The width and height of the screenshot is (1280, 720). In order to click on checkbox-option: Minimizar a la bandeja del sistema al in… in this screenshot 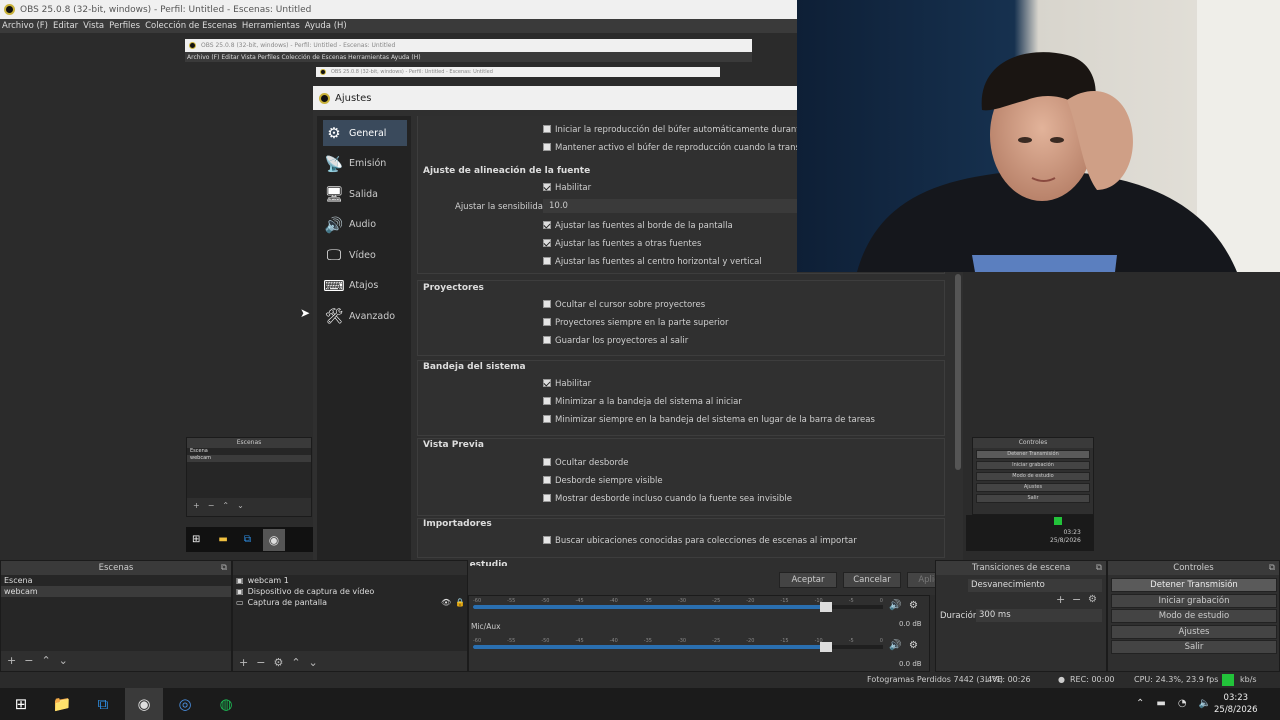, I will do `click(642, 402)`.